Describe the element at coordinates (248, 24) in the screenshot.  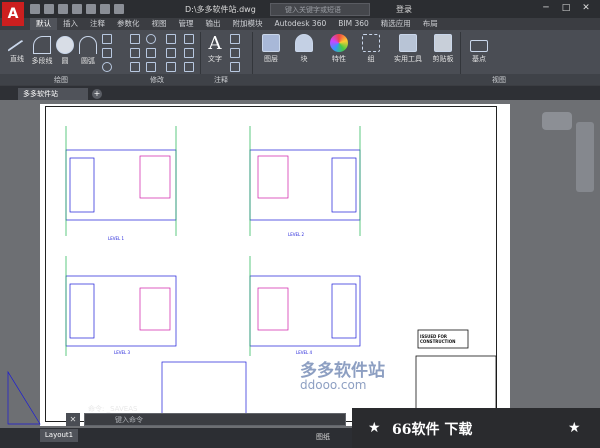
I see `tab-addins: 附加模块` at that location.